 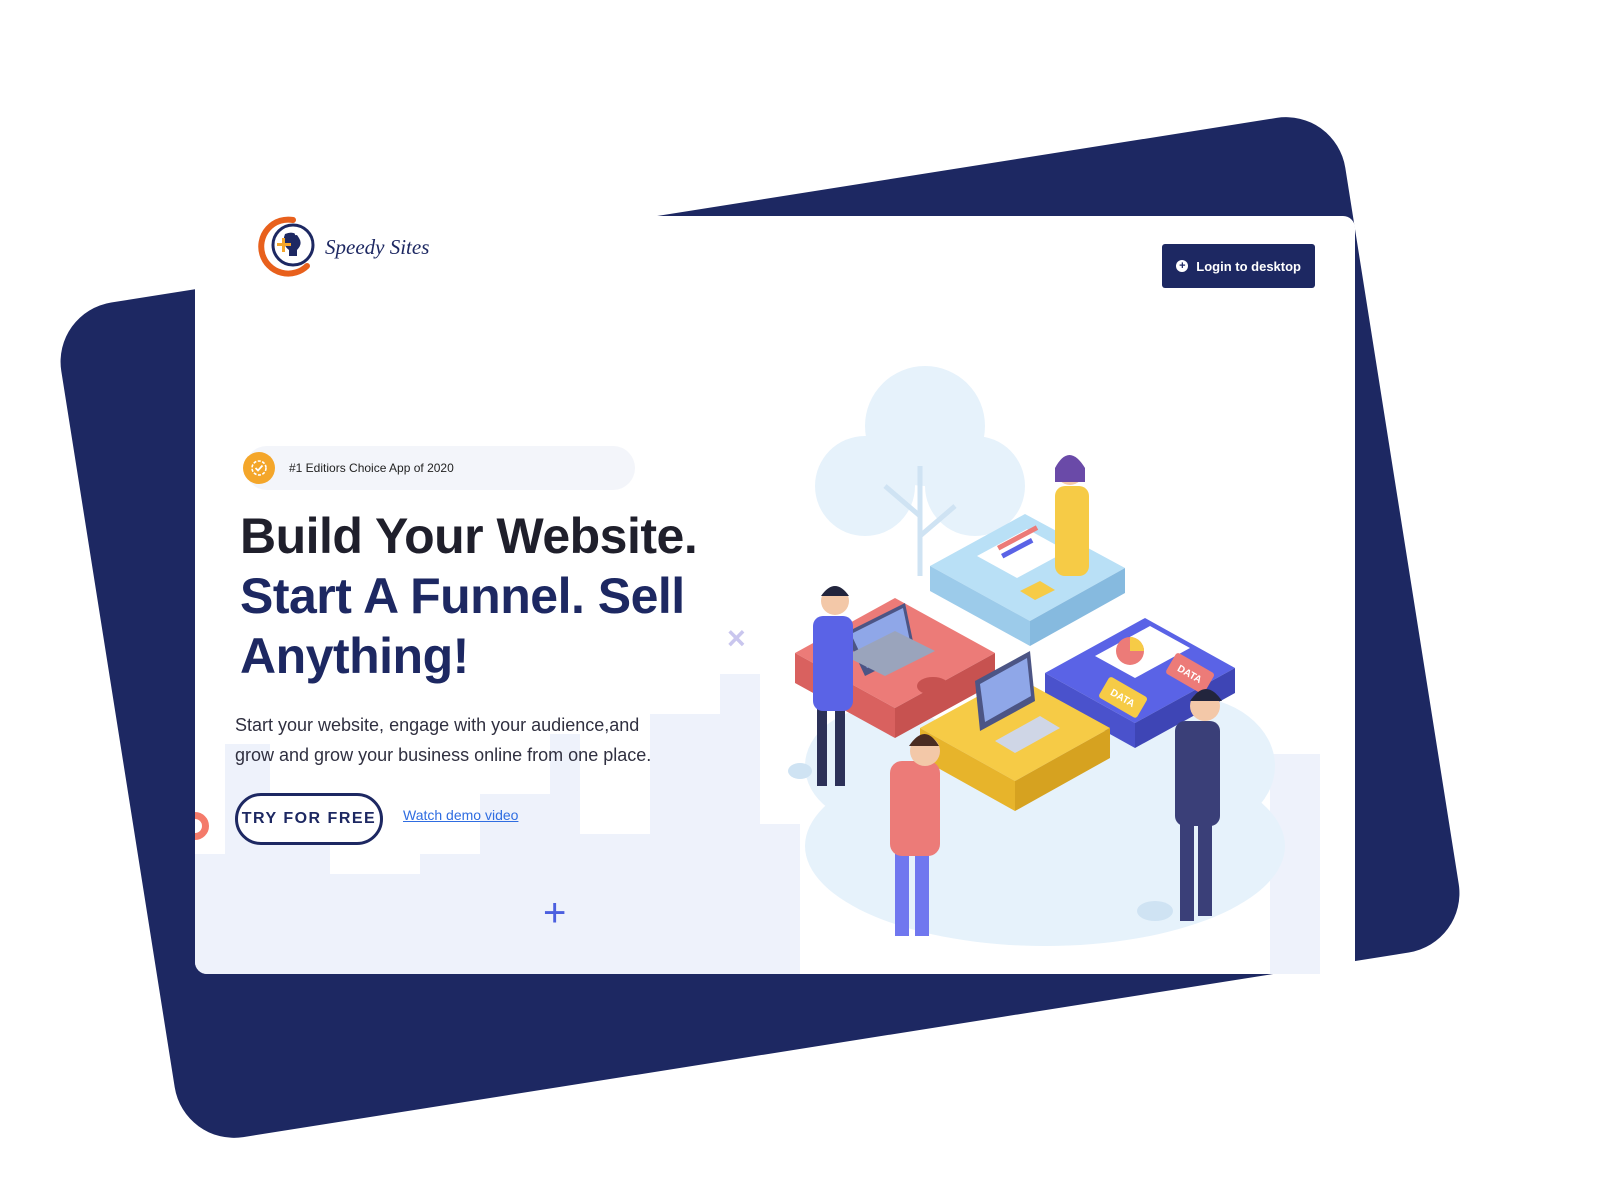 I want to click on award-badge: #1 Editiors Choice App of 2020, so click(x=439, y=468).